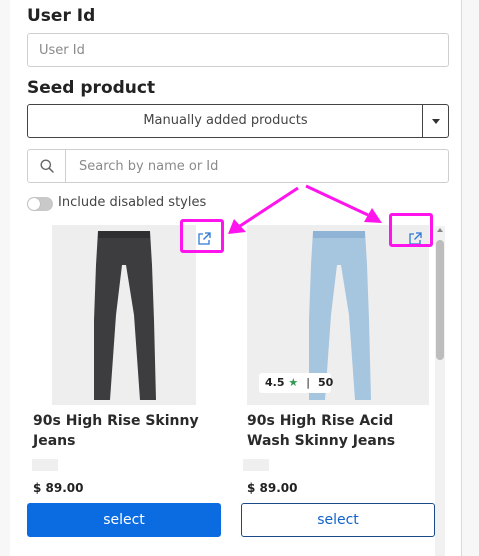 The height and width of the screenshot is (556, 479). I want to click on product-image, so click(131, 315).